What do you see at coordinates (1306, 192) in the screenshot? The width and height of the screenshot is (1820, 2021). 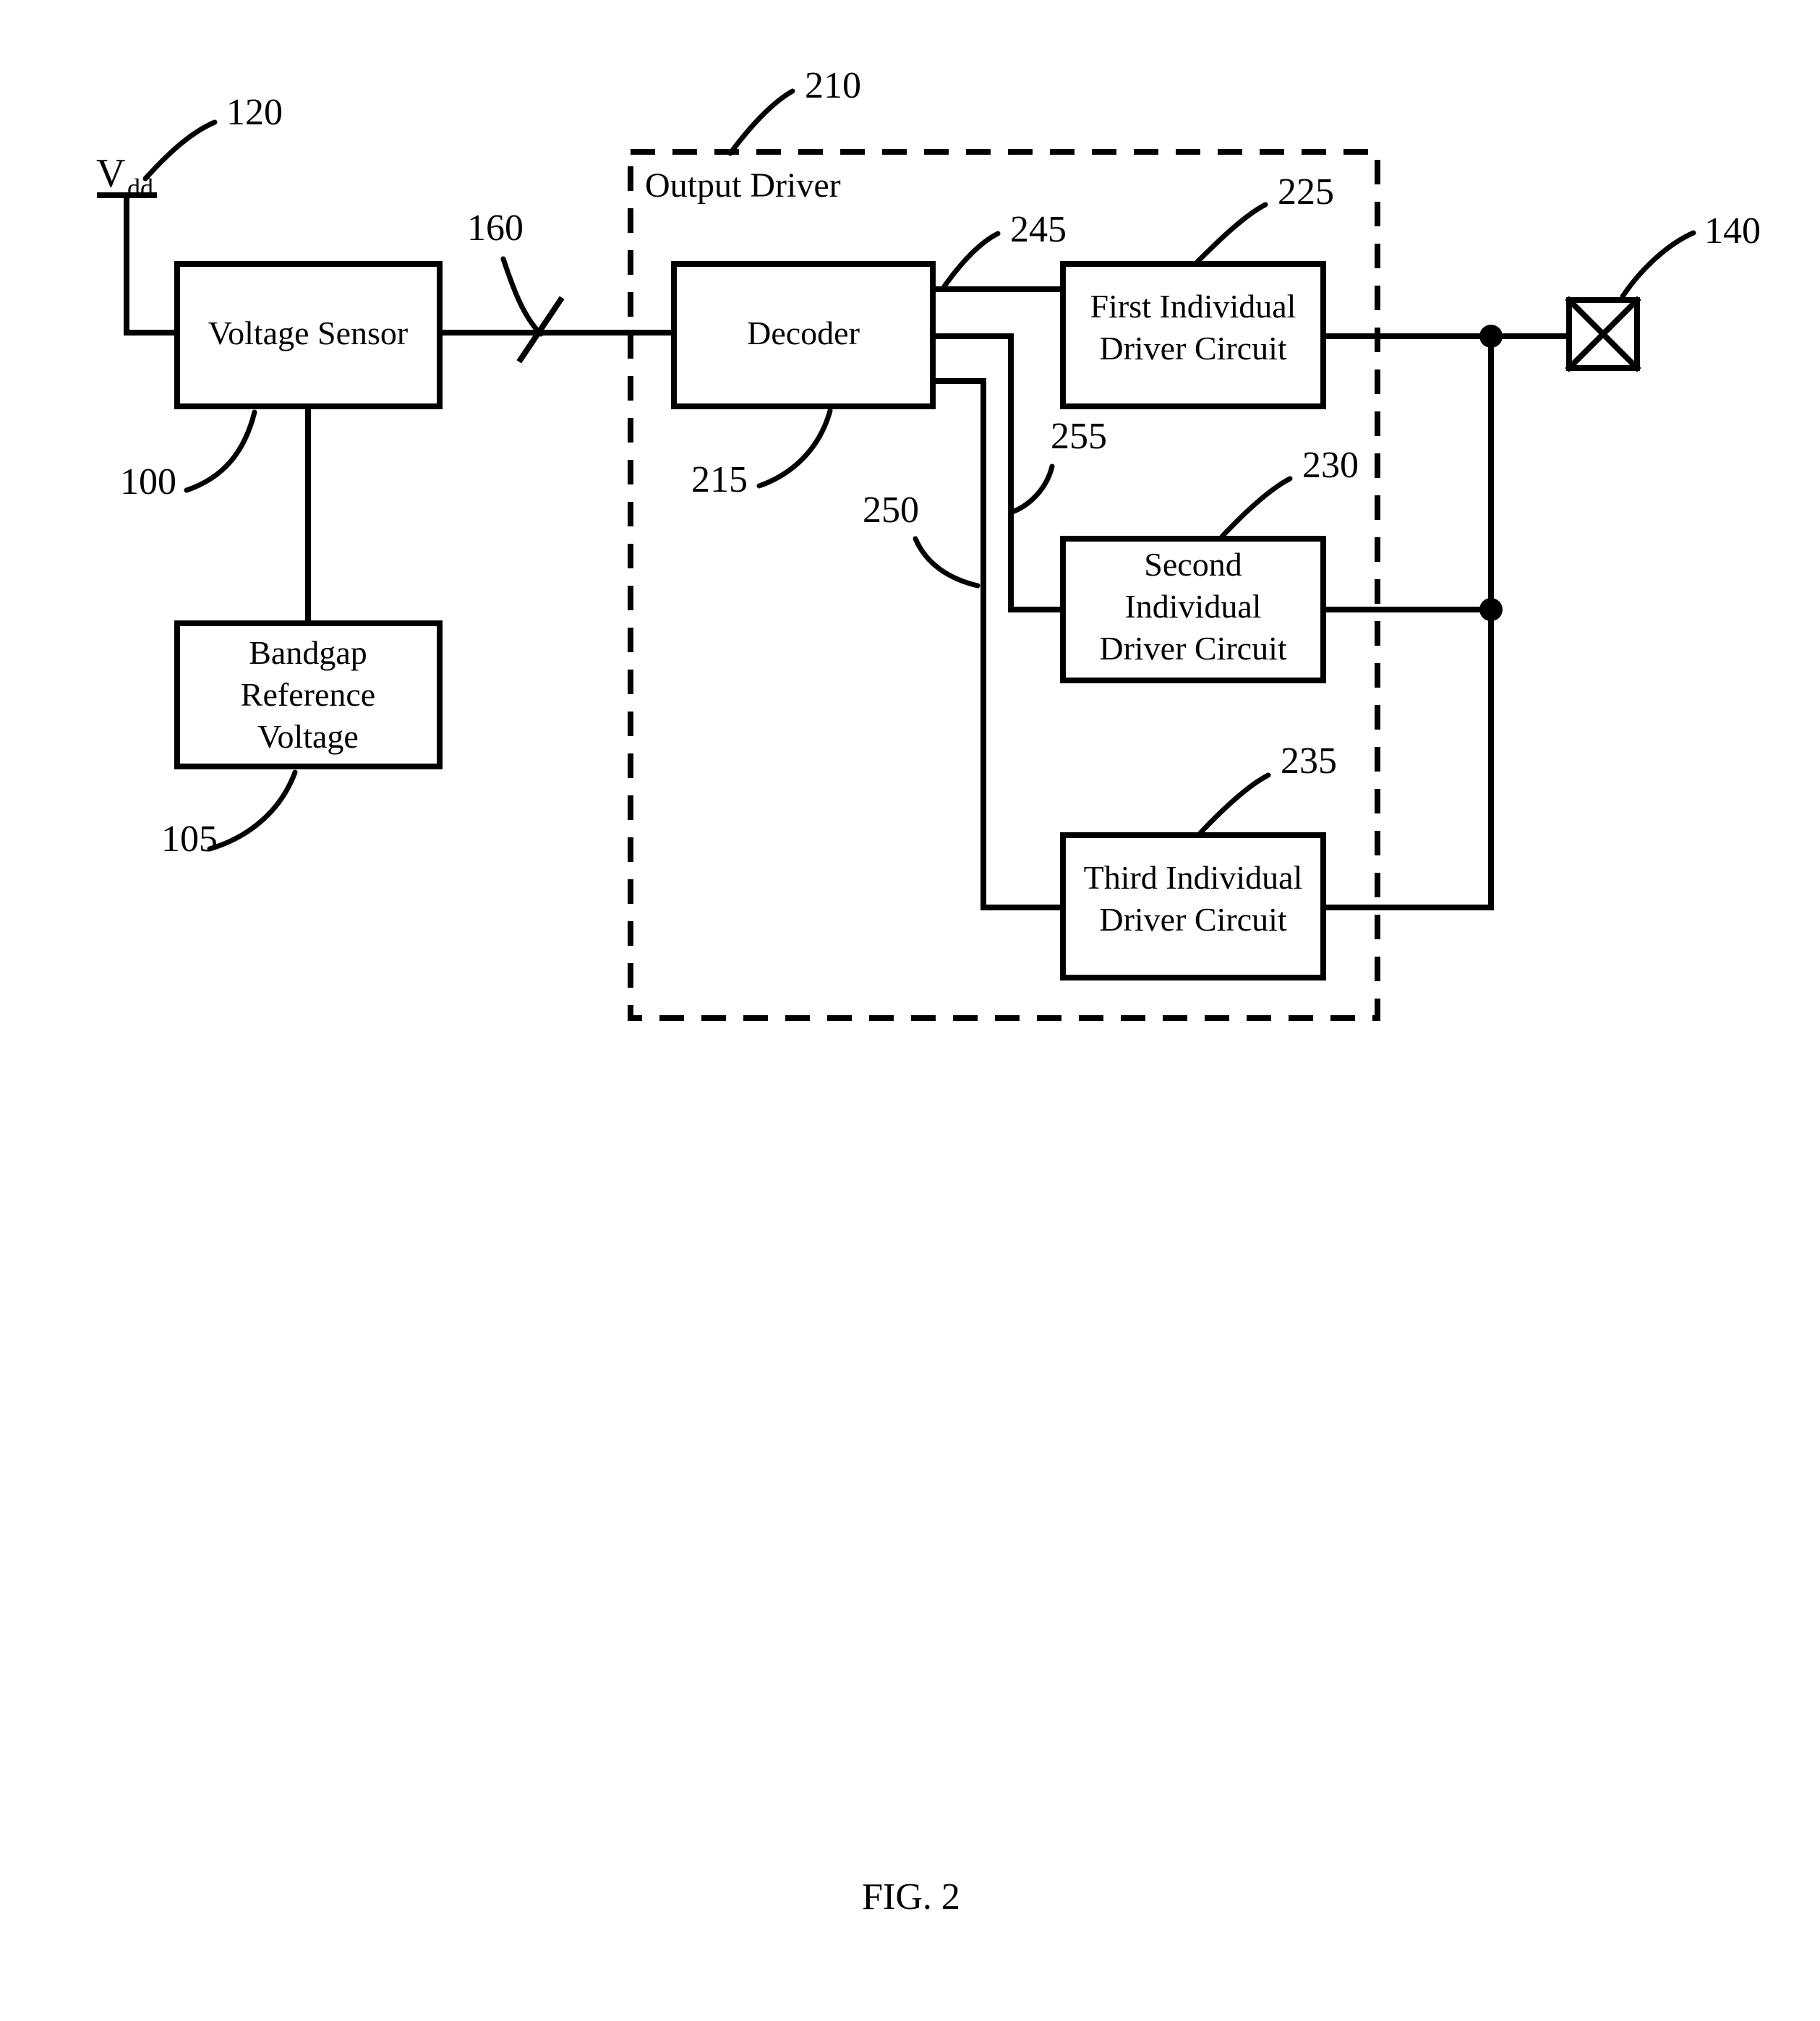 I see `ref-225: 225` at bounding box center [1306, 192].